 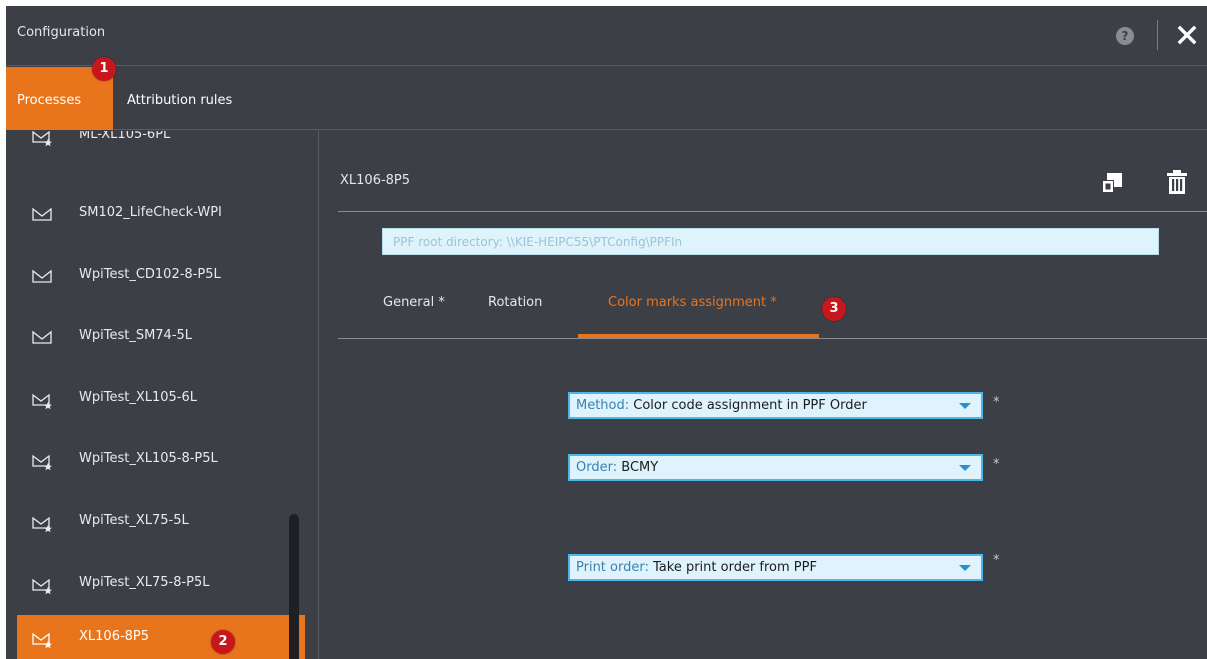 I want to click on trash-icon, so click(x=1177, y=182).